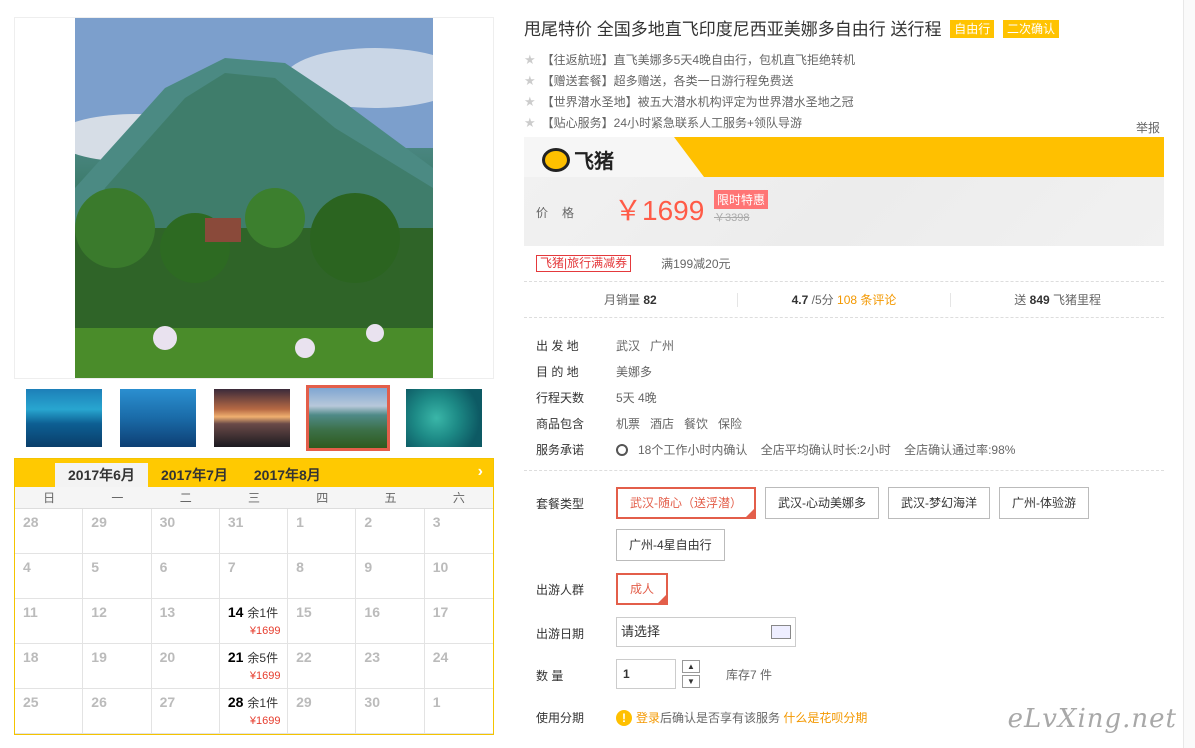 This screenshot has width=1195, height=748. I want to click on date-value: 请选择, so click(641, 631).